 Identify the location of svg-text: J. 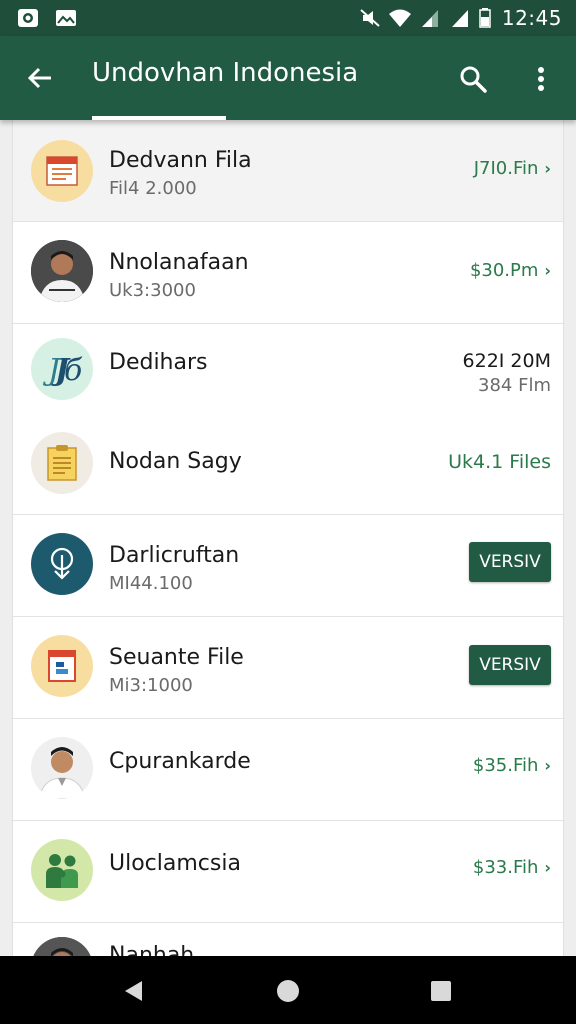
(52, 370).